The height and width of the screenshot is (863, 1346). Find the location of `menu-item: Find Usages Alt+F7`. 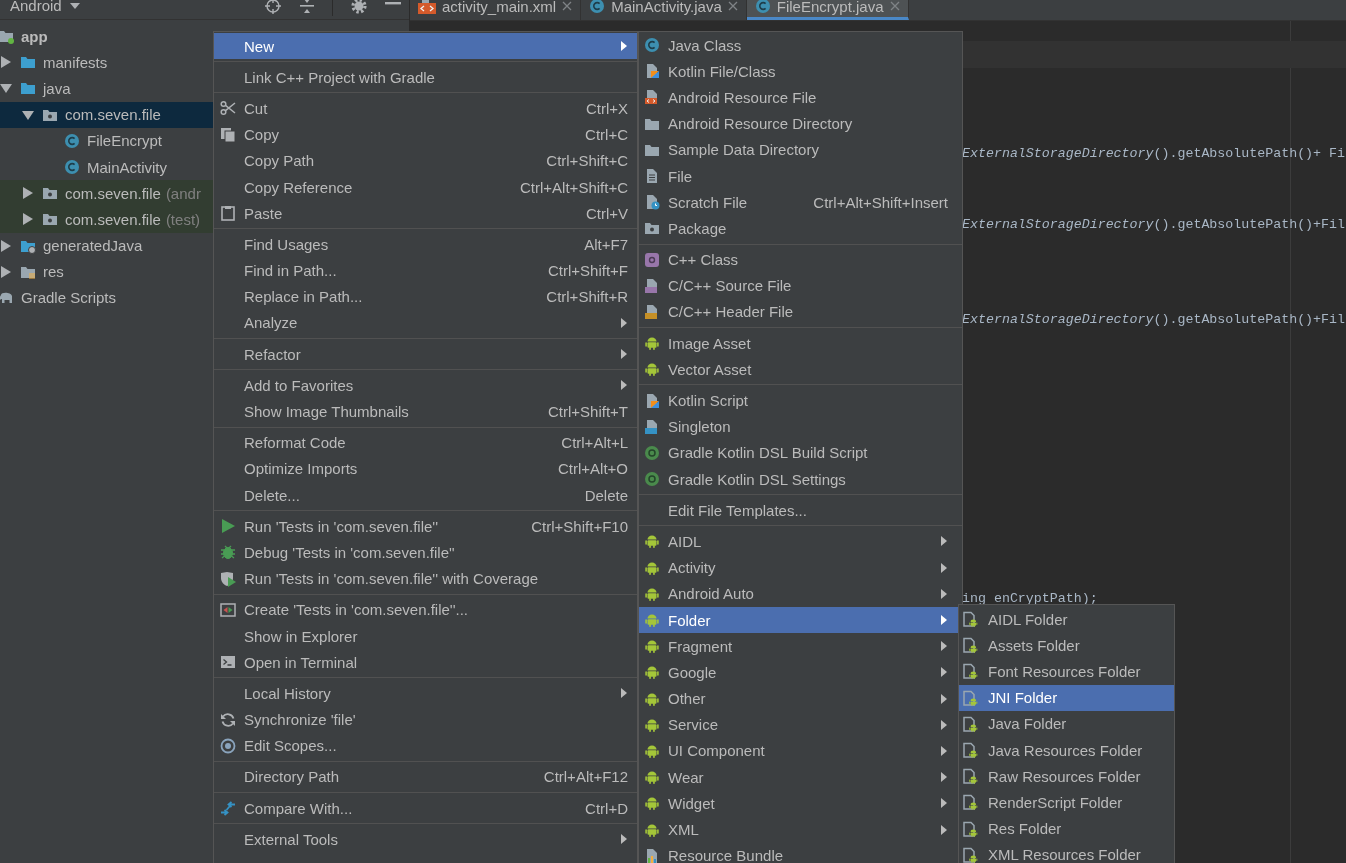

menu-item: Find Usages Alt+F7 is located at coordinates (425, 244).